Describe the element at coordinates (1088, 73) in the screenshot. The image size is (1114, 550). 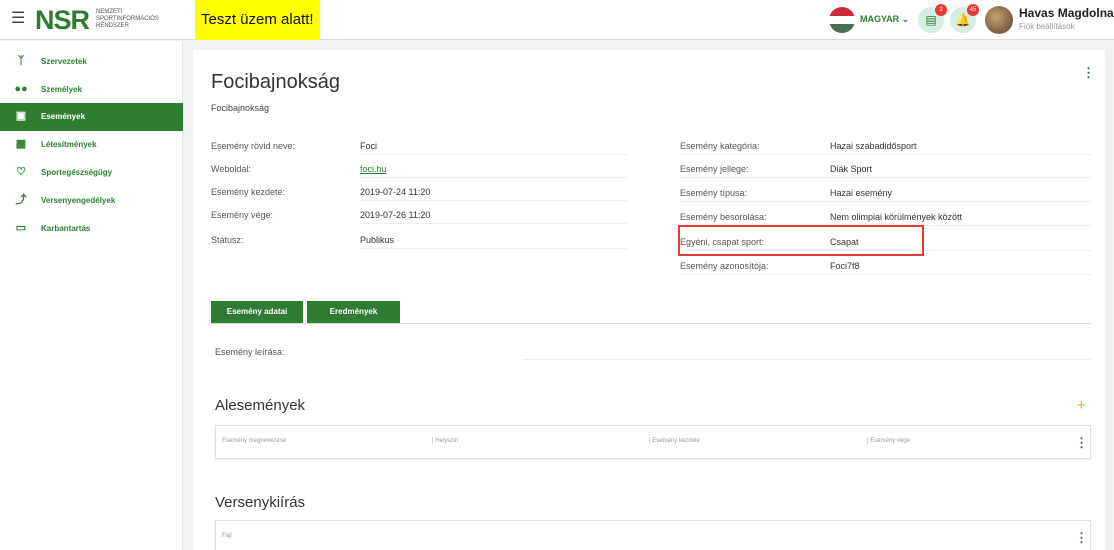
I see `more-options-icon: ⋮` at that location.